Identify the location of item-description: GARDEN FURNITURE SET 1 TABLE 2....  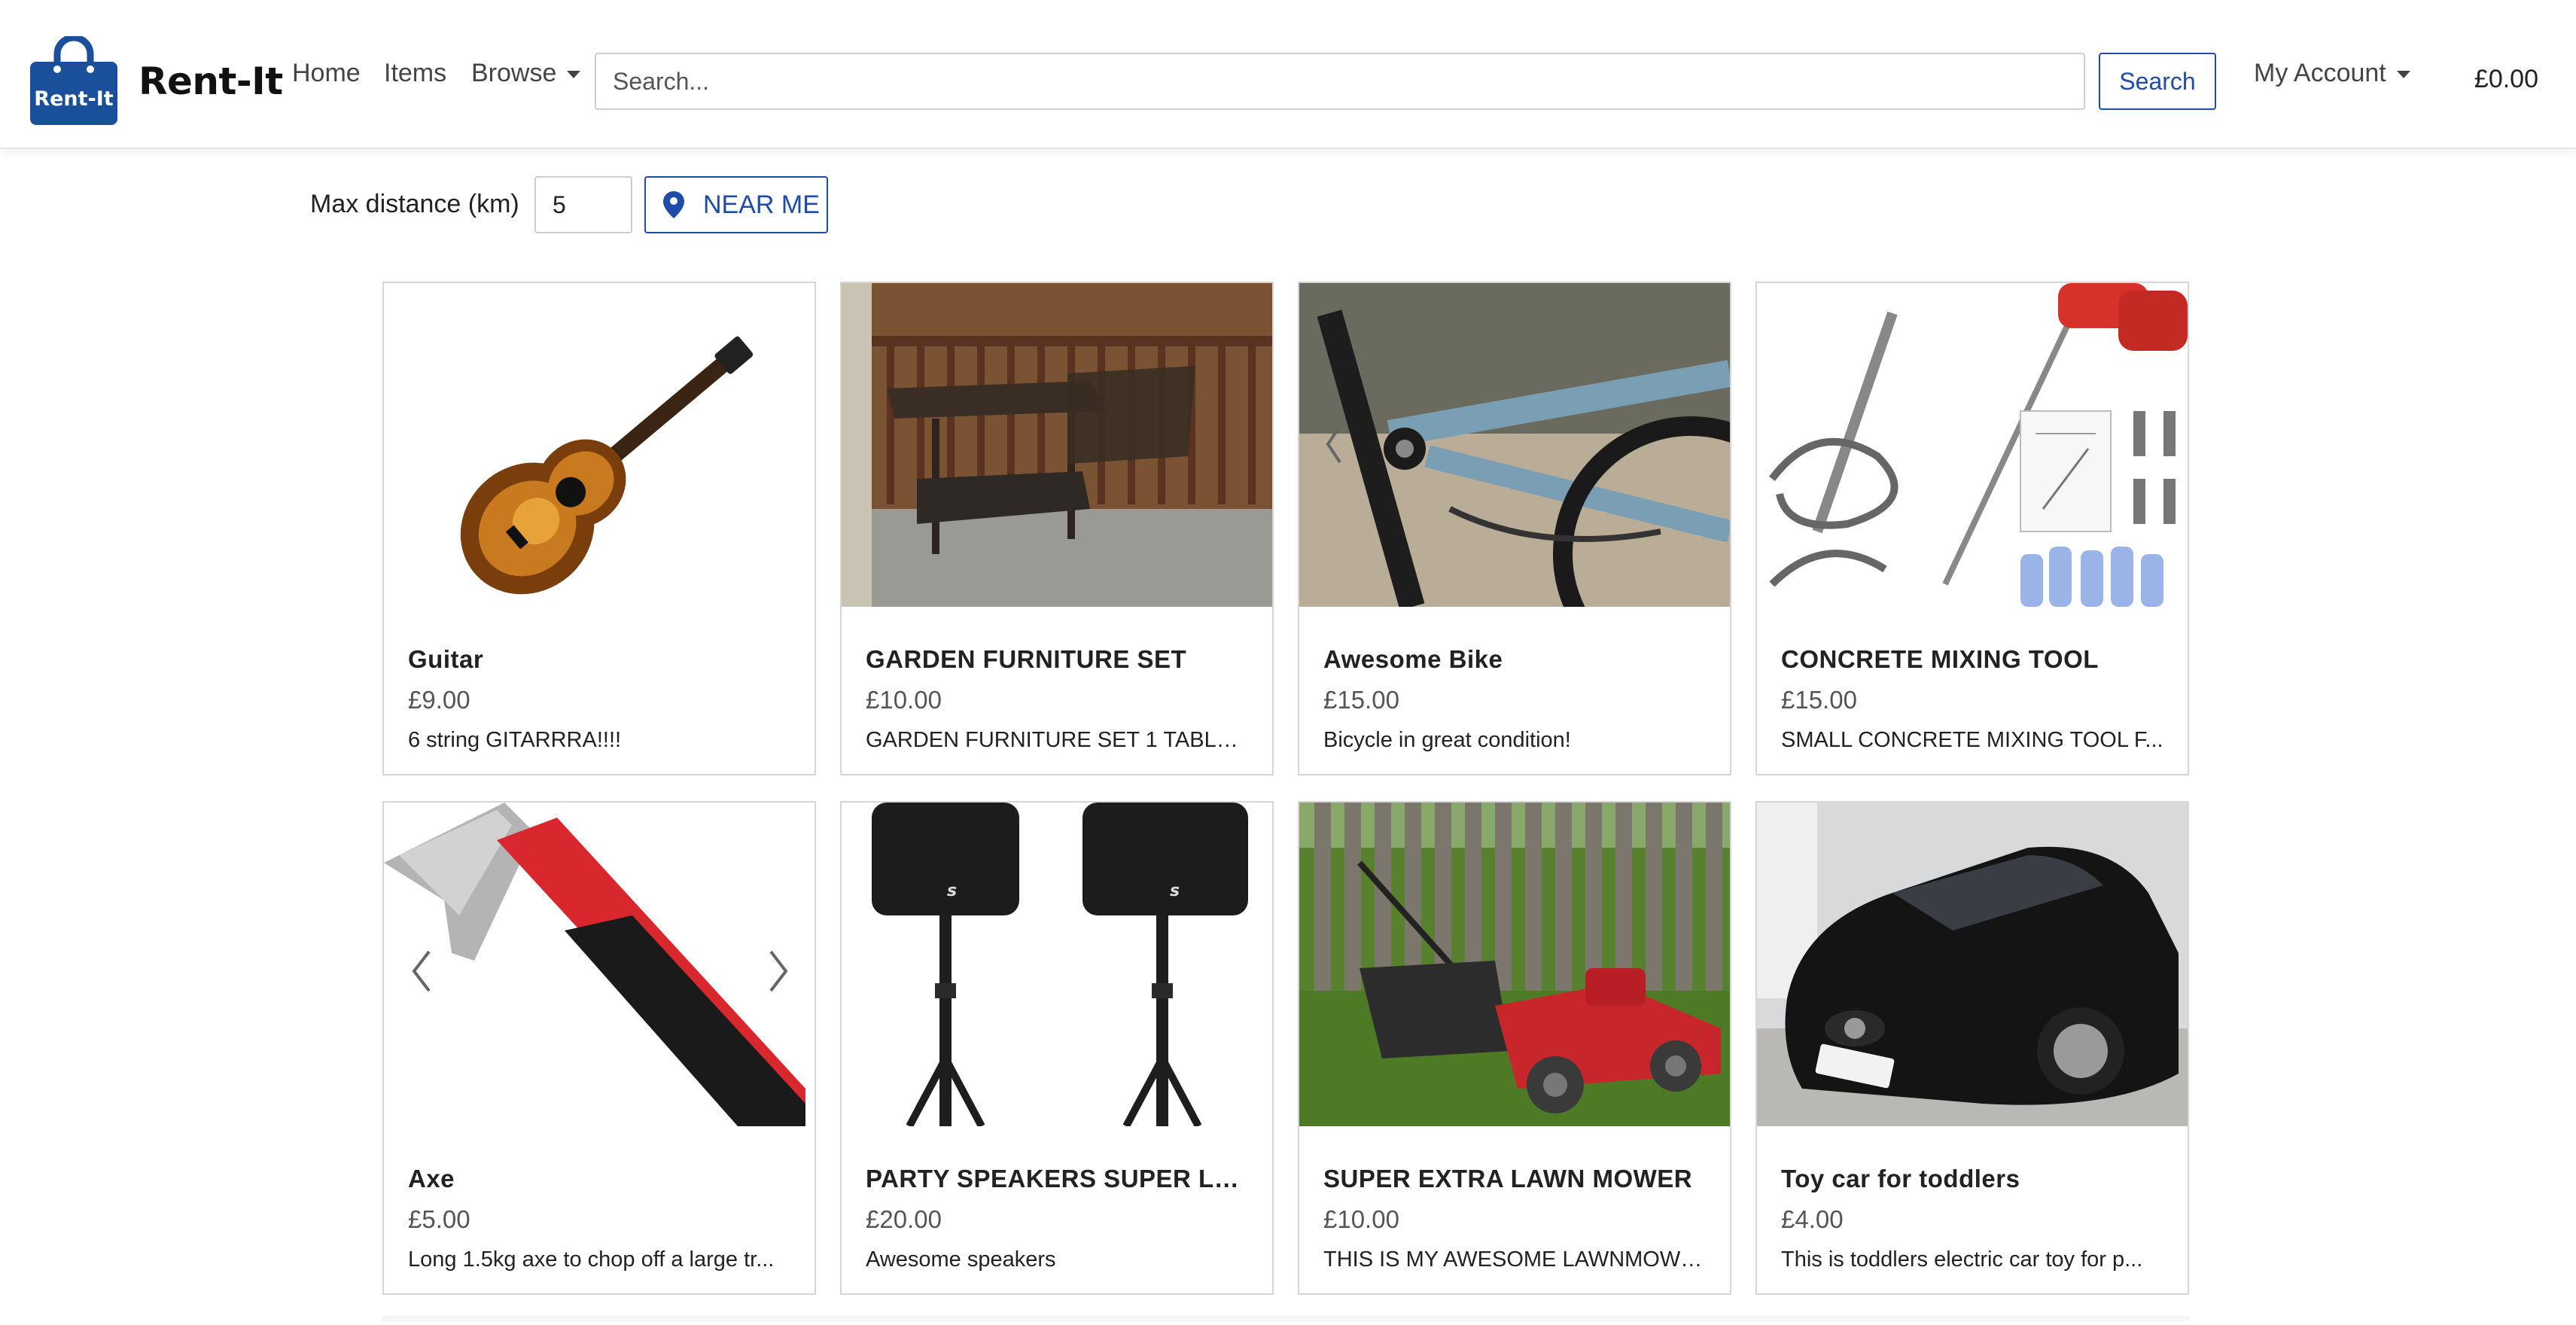
(1058, 740).